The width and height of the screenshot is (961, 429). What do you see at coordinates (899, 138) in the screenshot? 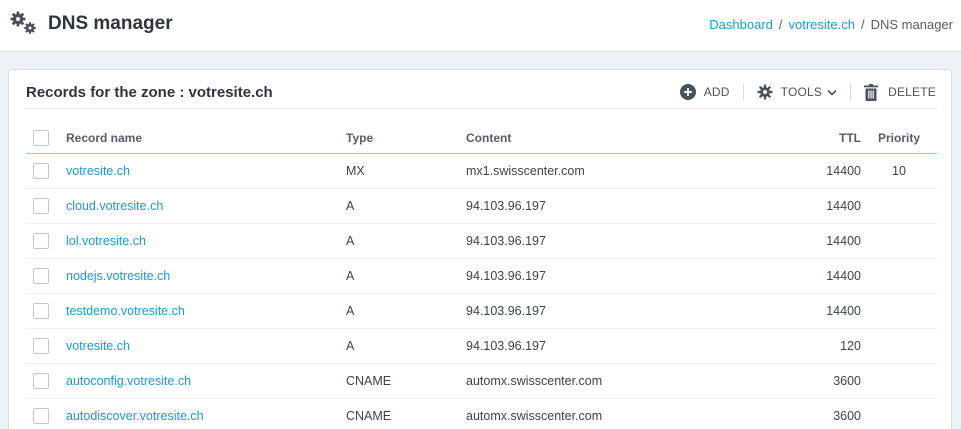
I see `column-header-priority: Priority` at bounding box center [899, 138].